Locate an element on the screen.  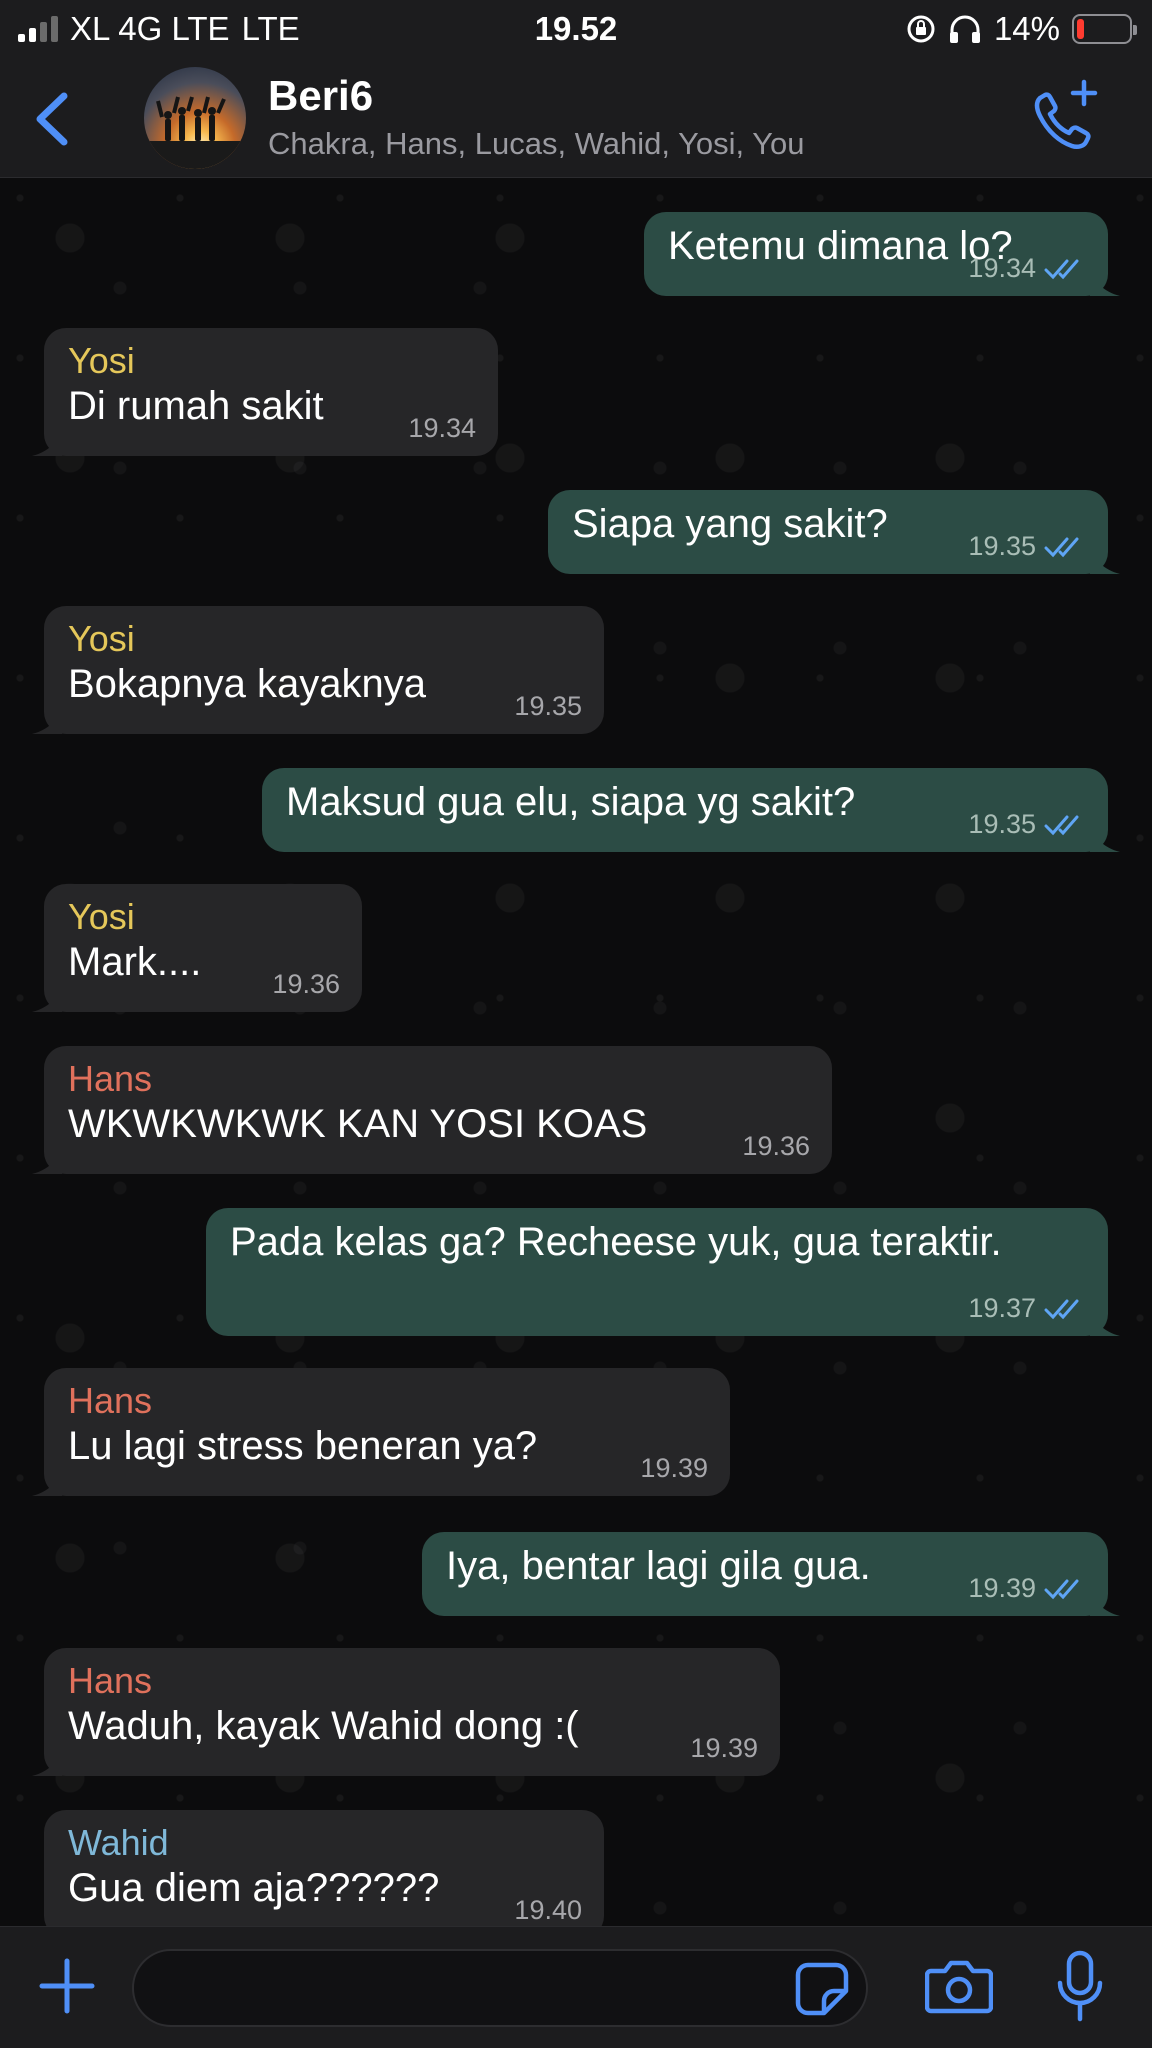
message-incoming: Yosi Di rumah sakit 19.34 is located at coordinates (265, 392).